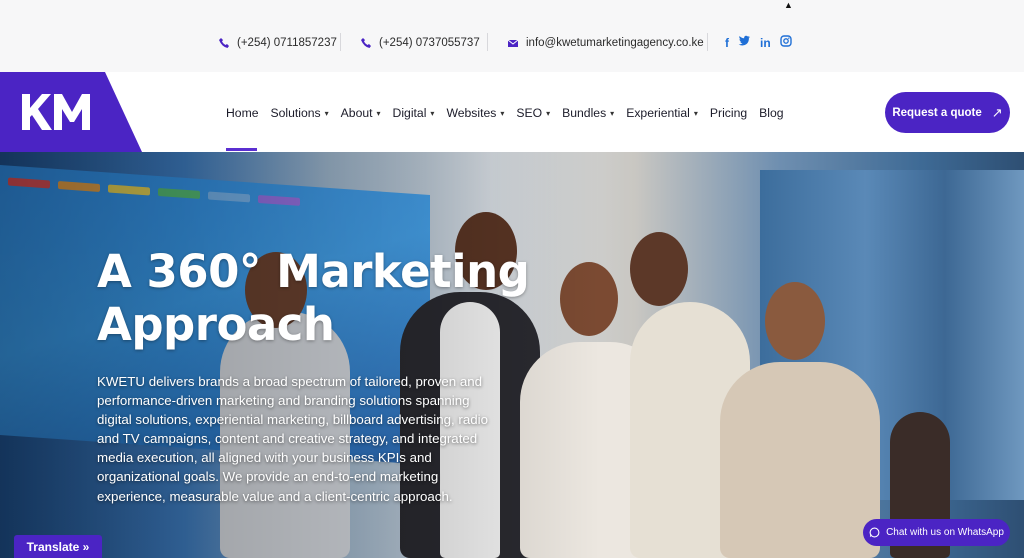 The image size is (1024, 558). What do you see at coordinates (765, 43) in the screenshot?
I see `linkedin-icon: in` at bounding box center [765, 43].